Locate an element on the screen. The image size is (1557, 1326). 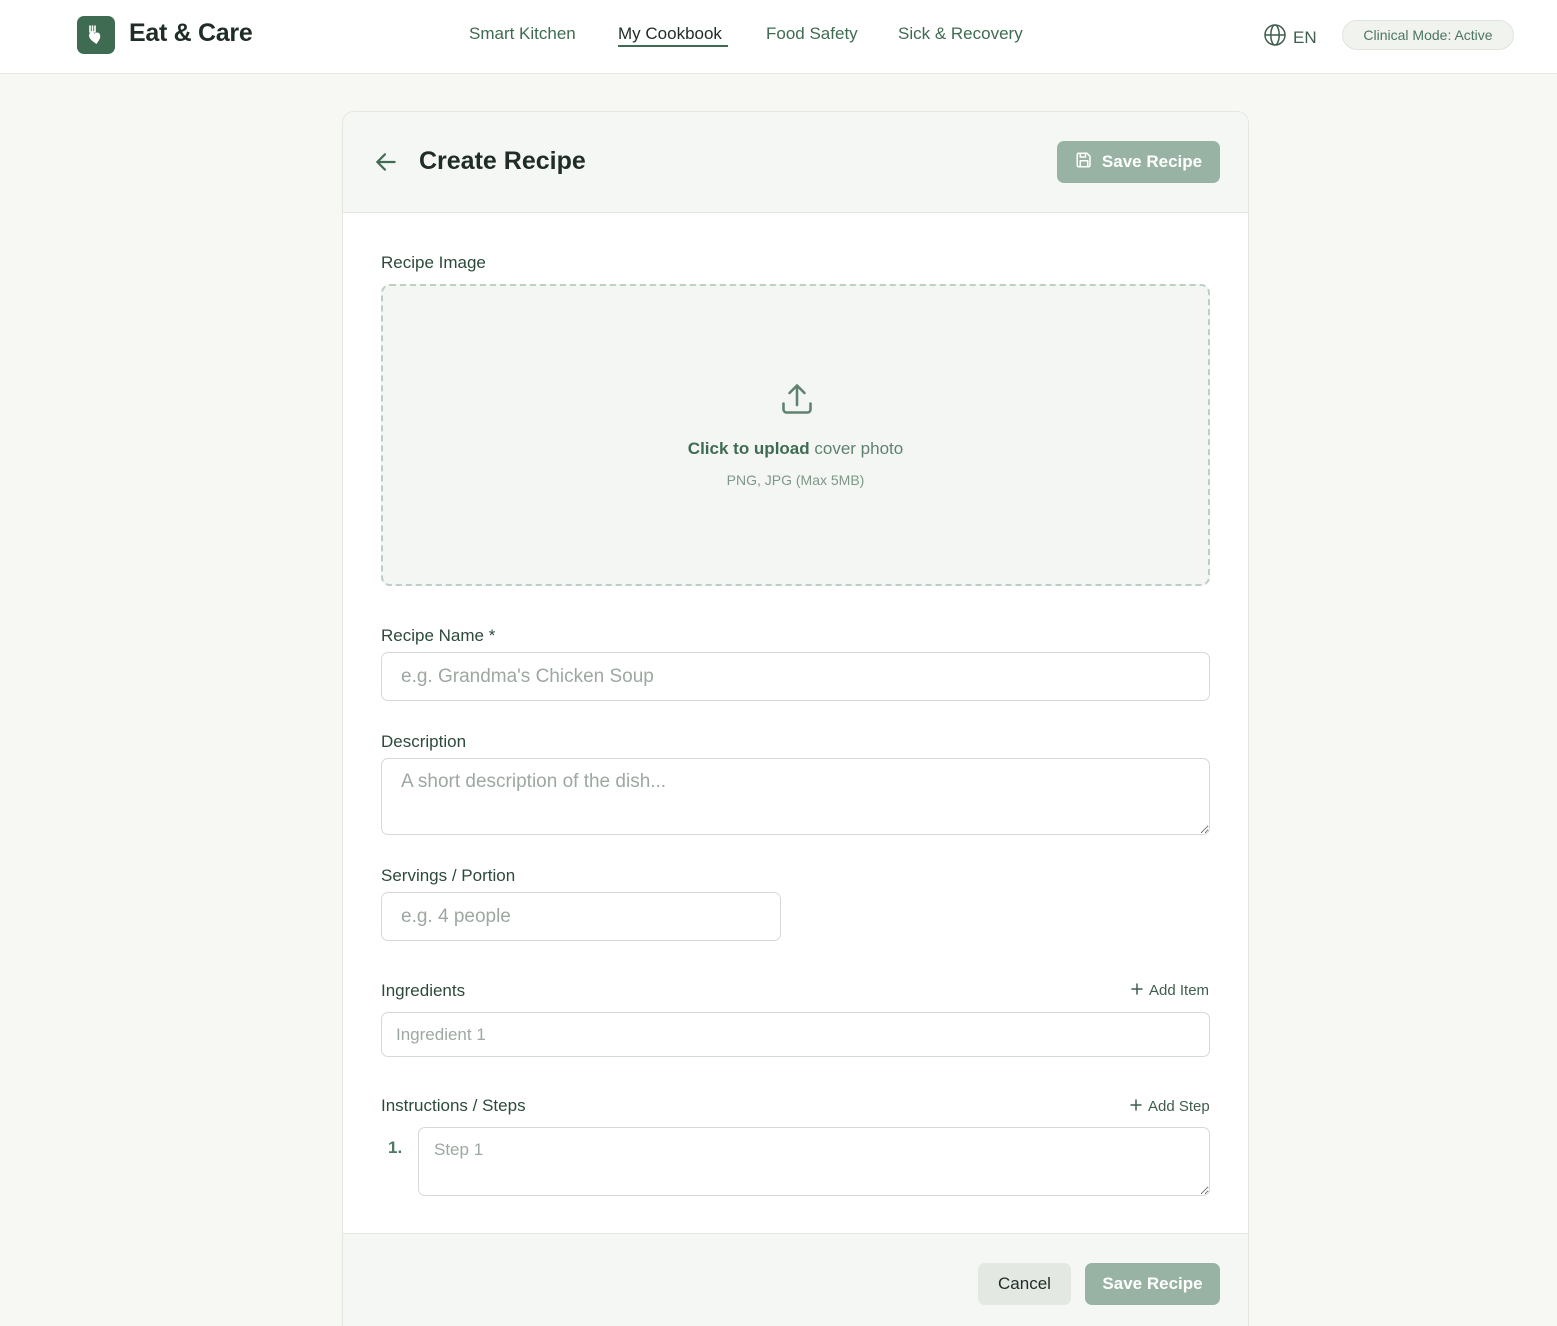
recipe-name-input is located at coordinates (795, 676).